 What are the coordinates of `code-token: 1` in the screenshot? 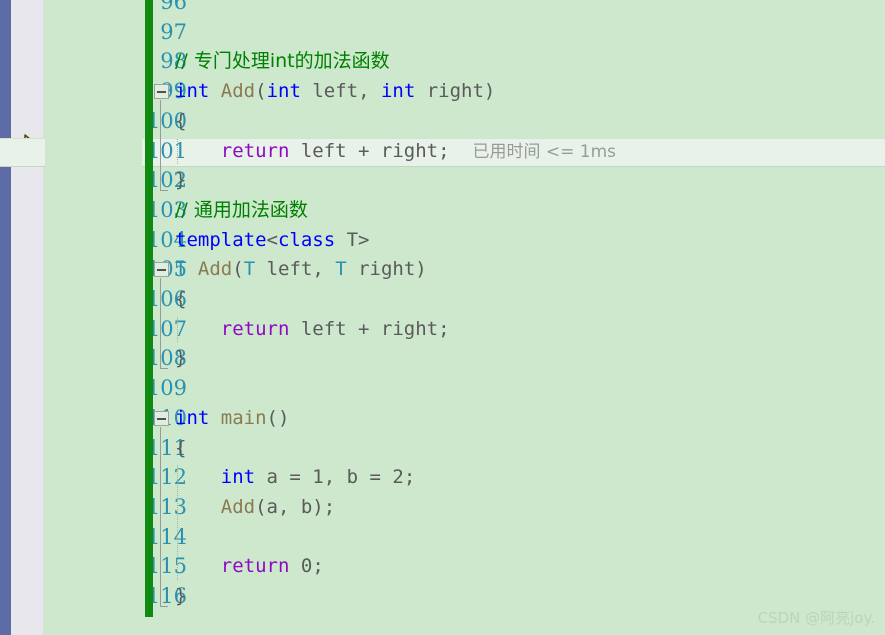 It's located at (318, 477).